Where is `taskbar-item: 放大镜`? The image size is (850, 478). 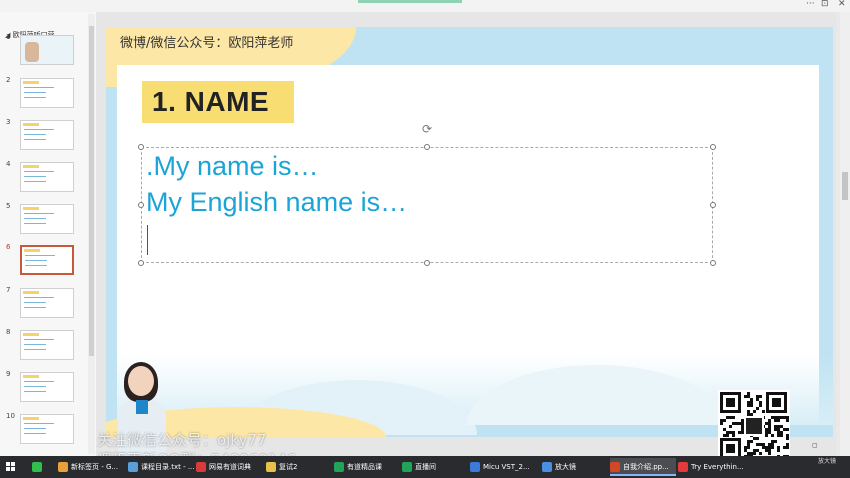 taskbar-item: 放大镜 is located at coordinates (575, 467).